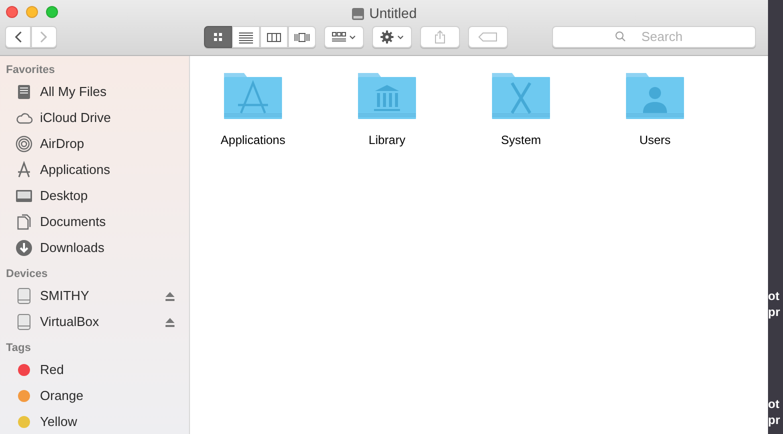 The image size is (783, 434). What do you see at coordinates (12, 12) in the screenshot?
I see `close-button` at bounding box center [12, 12].